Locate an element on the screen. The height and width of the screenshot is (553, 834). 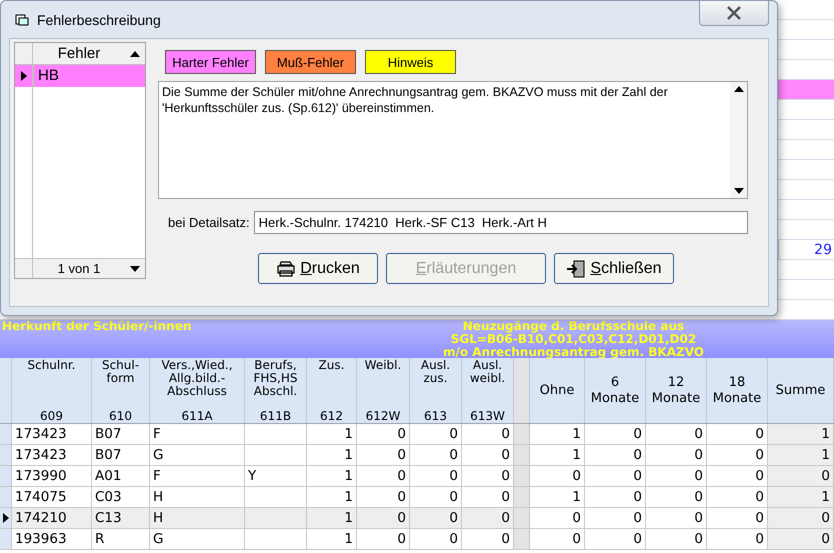
spacer-column is located at coordinates (522, 390).